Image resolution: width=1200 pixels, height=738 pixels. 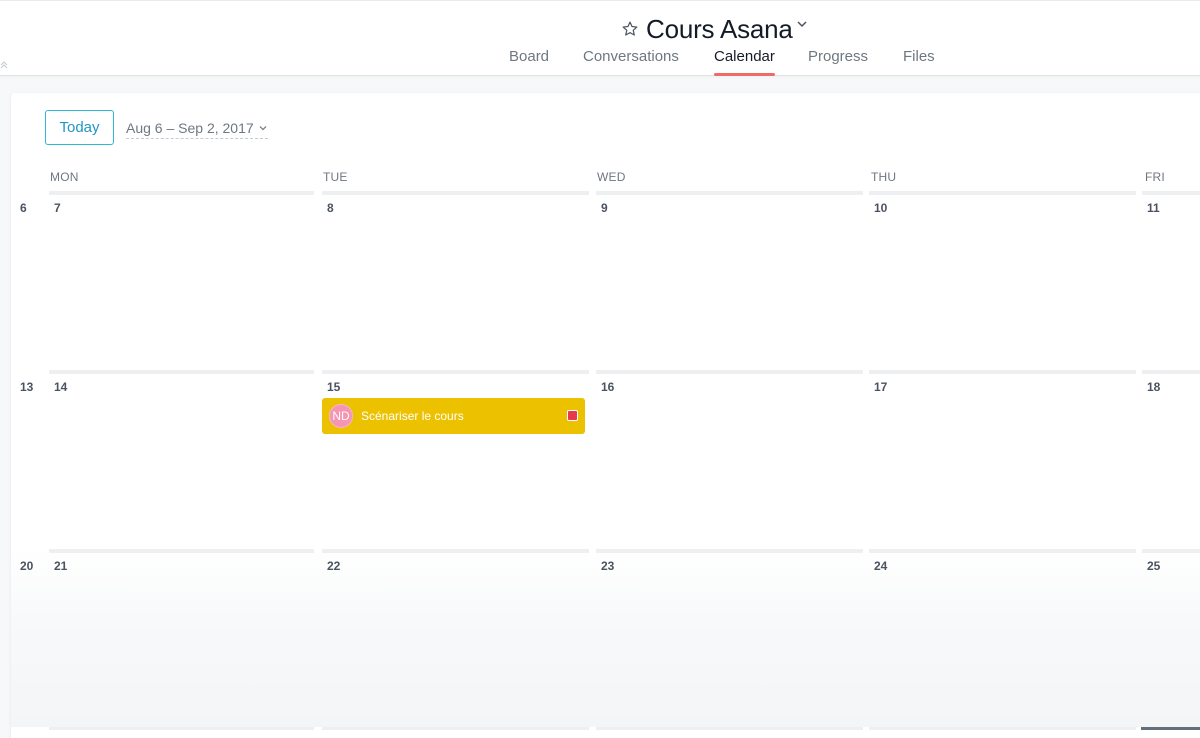 I want to click on day-number: 14, so click(x=61, y=387).